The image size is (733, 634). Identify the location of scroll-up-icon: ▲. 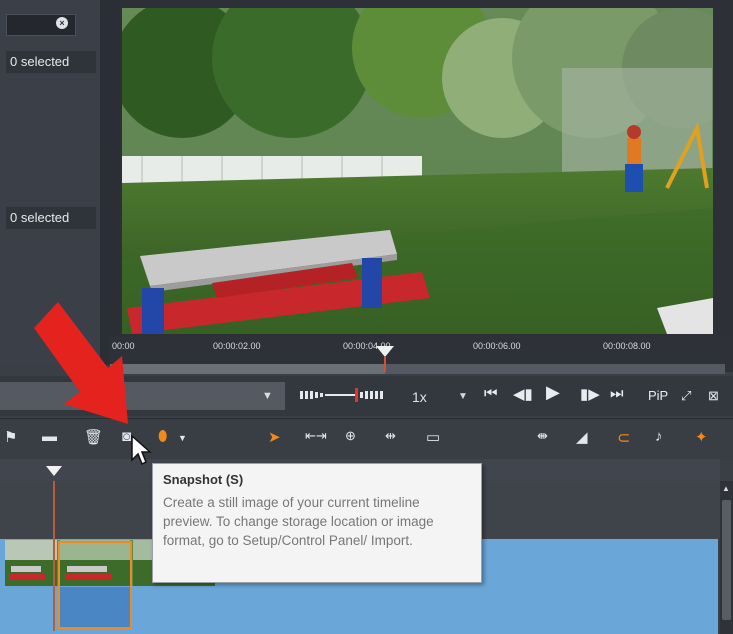
(726, 488).